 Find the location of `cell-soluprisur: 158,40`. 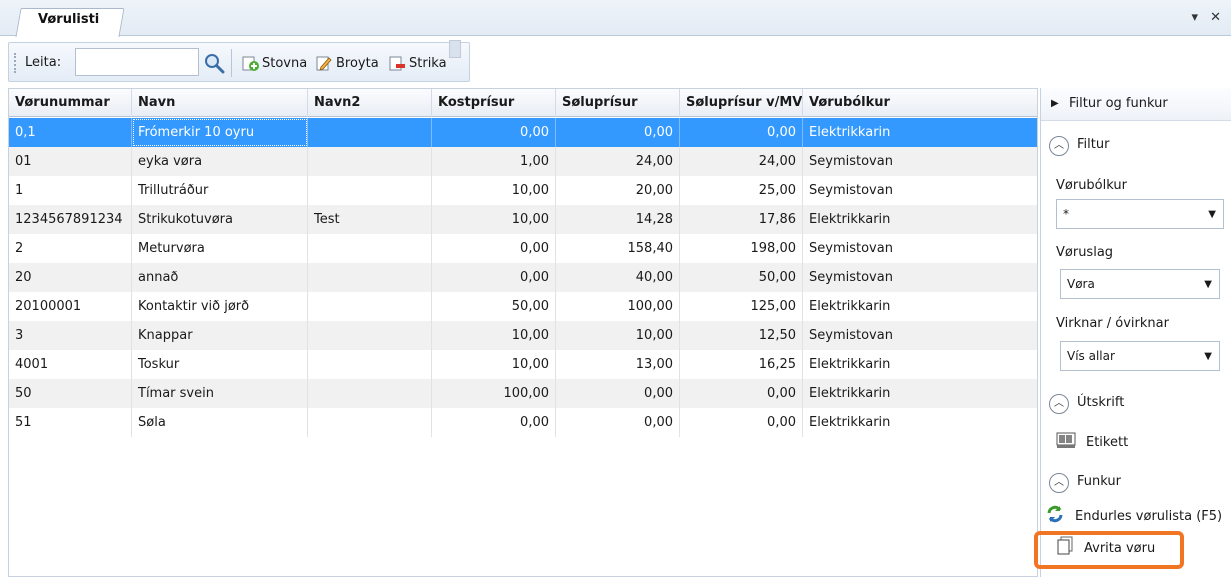

cell-soluprisur: 158,40 is located at coordinates (618, 248).